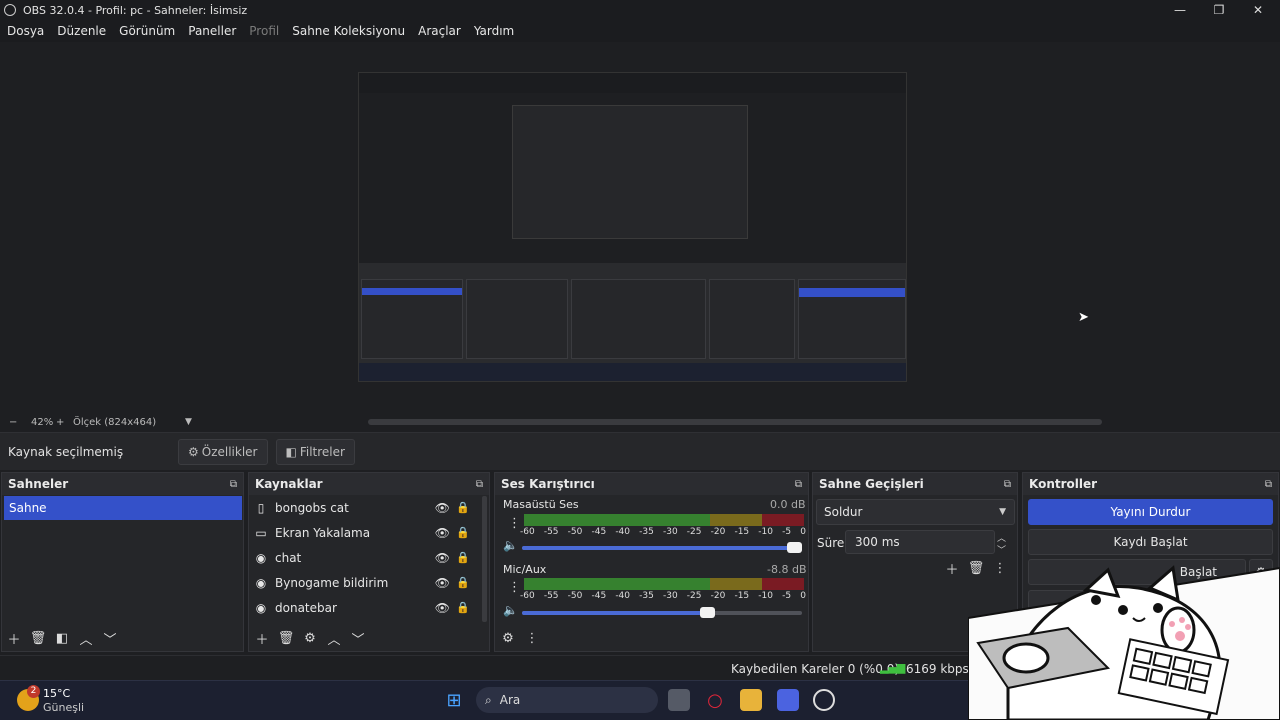  I want to click on menu-file: Dosya, so click(25, 31).